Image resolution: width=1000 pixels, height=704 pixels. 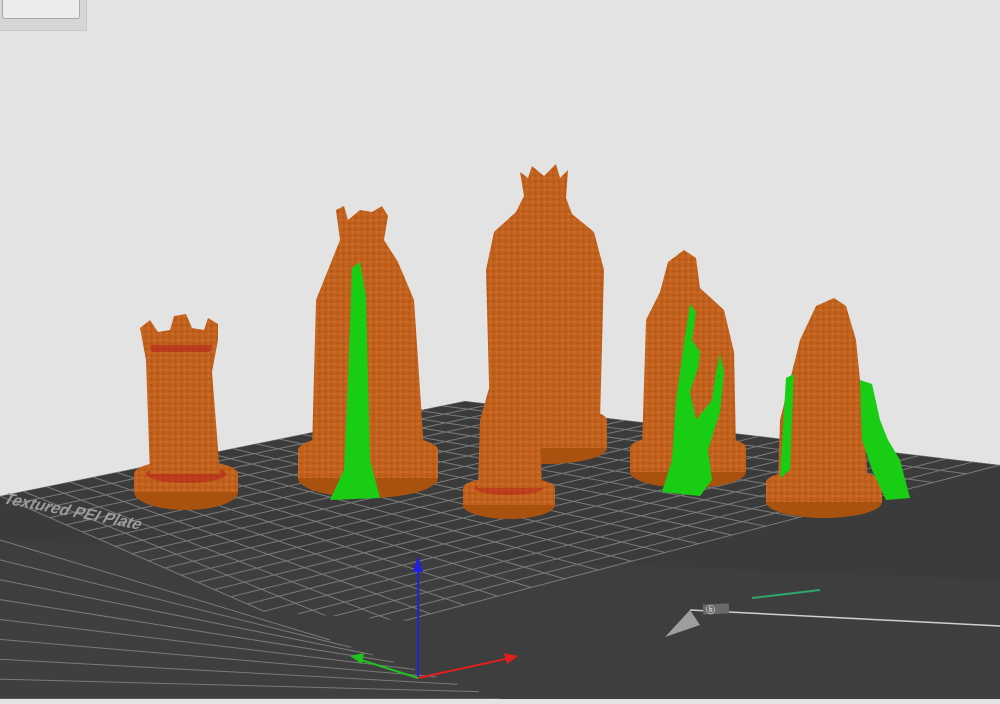 What do you see at coordinates (41, 9) in the screenshot?
I see `corner-button` at bounding box center [41, 9].